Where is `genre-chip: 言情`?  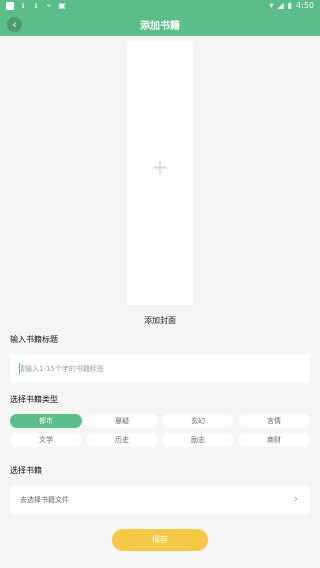 genre-chip: 言情 is located at coordinates (274, 421).